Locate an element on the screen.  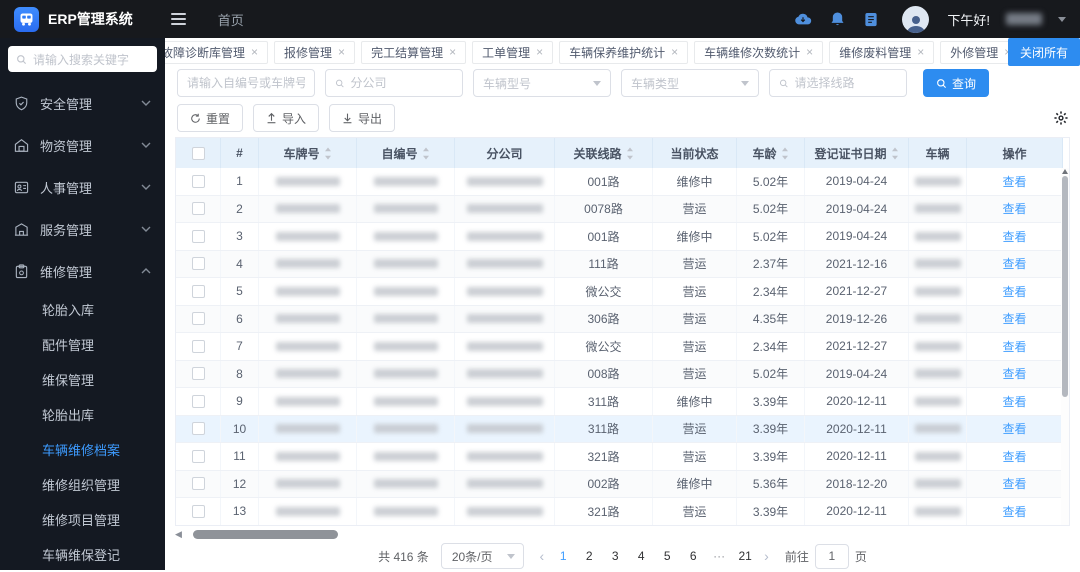
export-button: 导出 is located at coordinates (362, 118).